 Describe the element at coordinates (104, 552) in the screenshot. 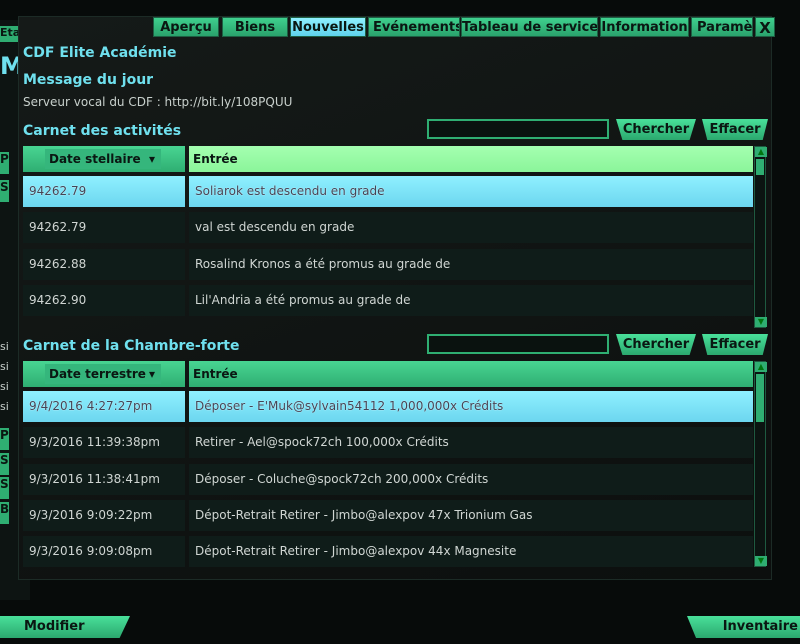

I see `table-row-date: 9/3/2016 9:09:08pm` at that location.